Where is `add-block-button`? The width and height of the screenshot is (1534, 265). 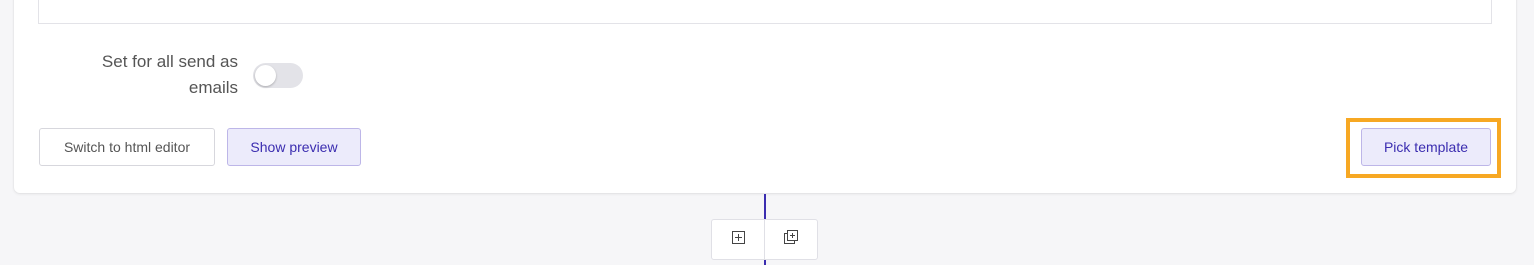
add-block-button is located at coordinates (738, 239).